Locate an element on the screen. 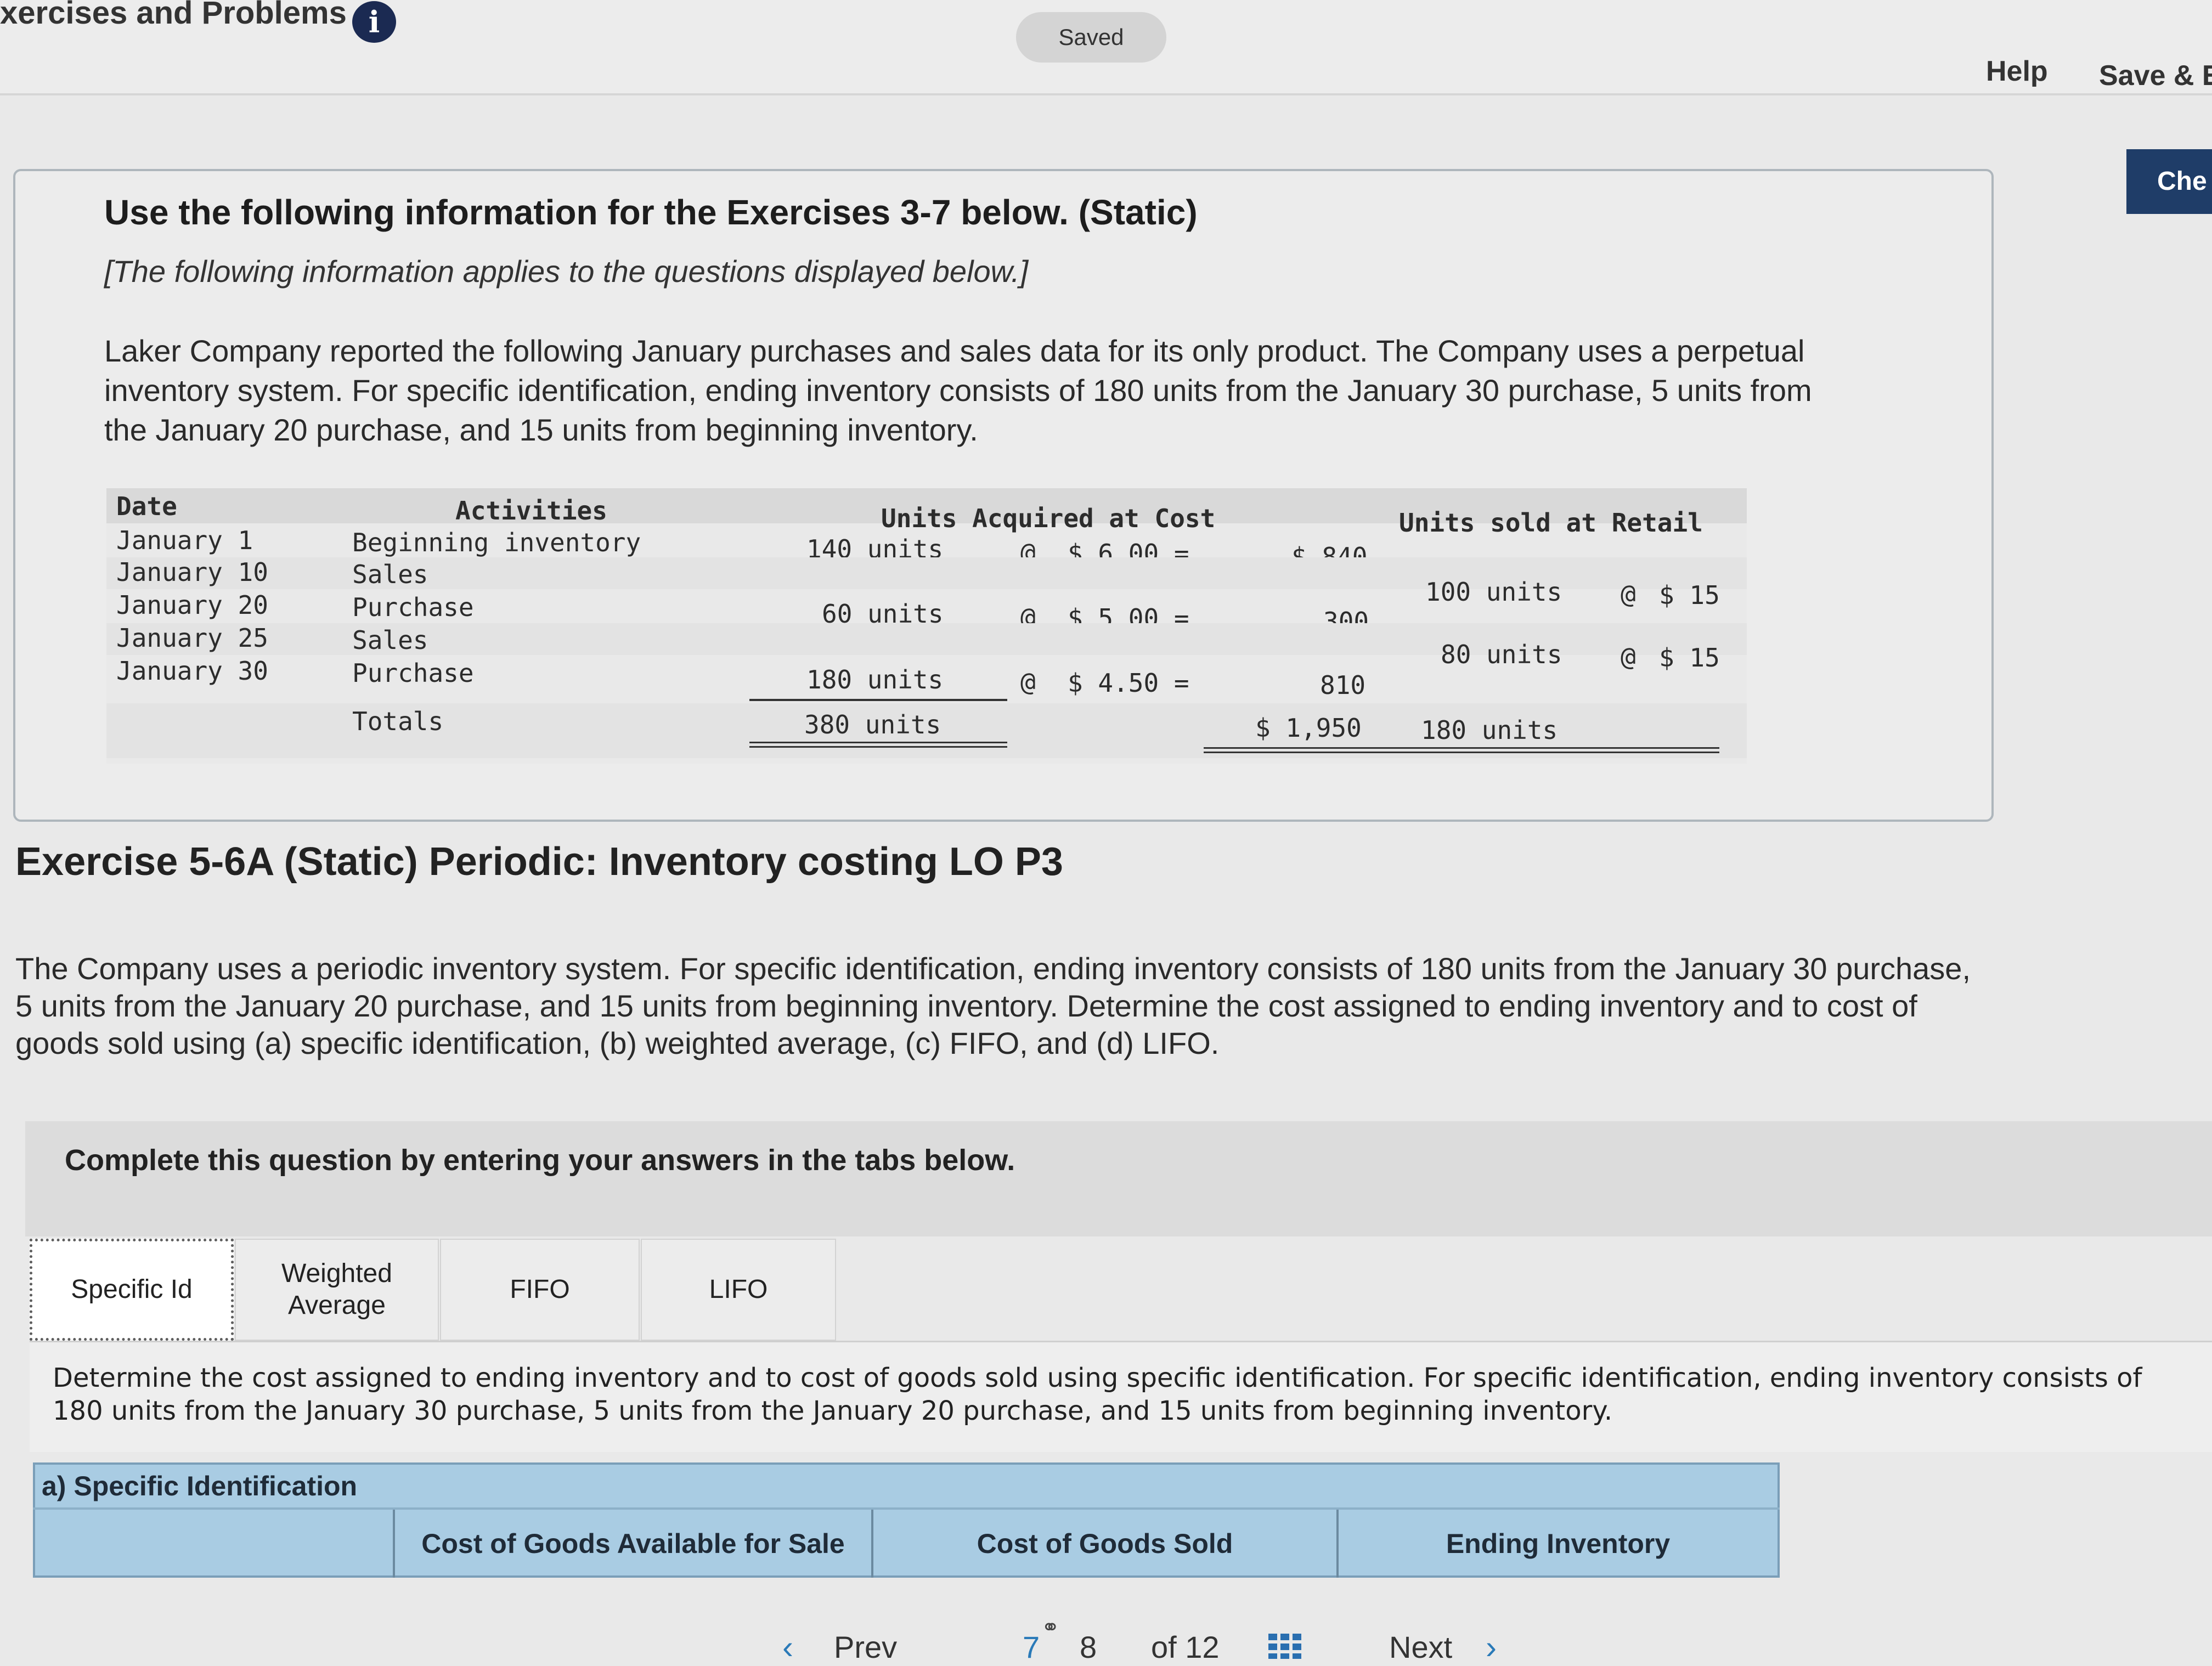 Image resolution: width=2212 pixels, height=1666 pixels. info-icon: i is located at coordinates (374, 22).